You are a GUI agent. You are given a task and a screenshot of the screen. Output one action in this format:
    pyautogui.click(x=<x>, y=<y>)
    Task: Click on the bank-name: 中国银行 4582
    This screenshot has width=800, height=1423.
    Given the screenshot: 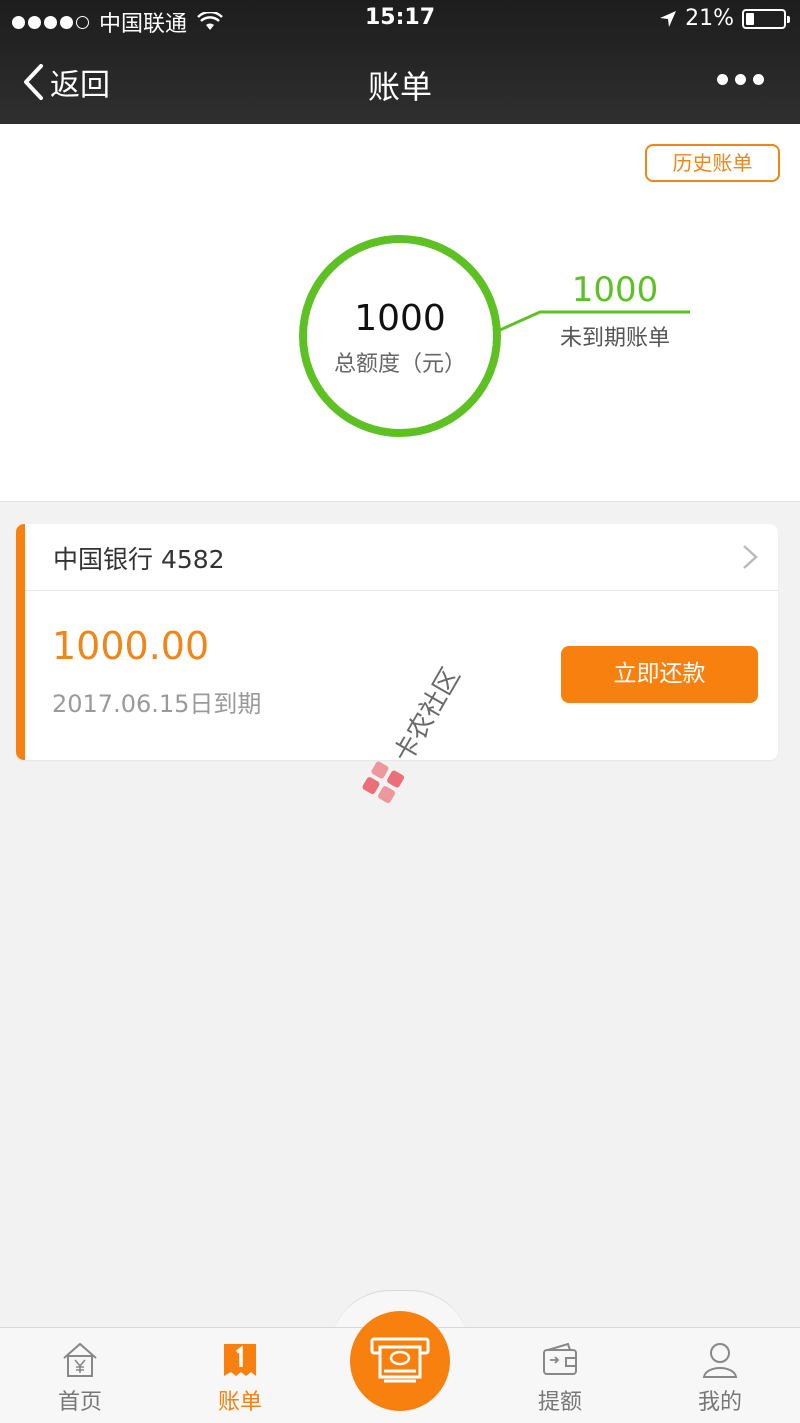 What is the action you would take?
    pyautogui.click(x=139, y=559)
    